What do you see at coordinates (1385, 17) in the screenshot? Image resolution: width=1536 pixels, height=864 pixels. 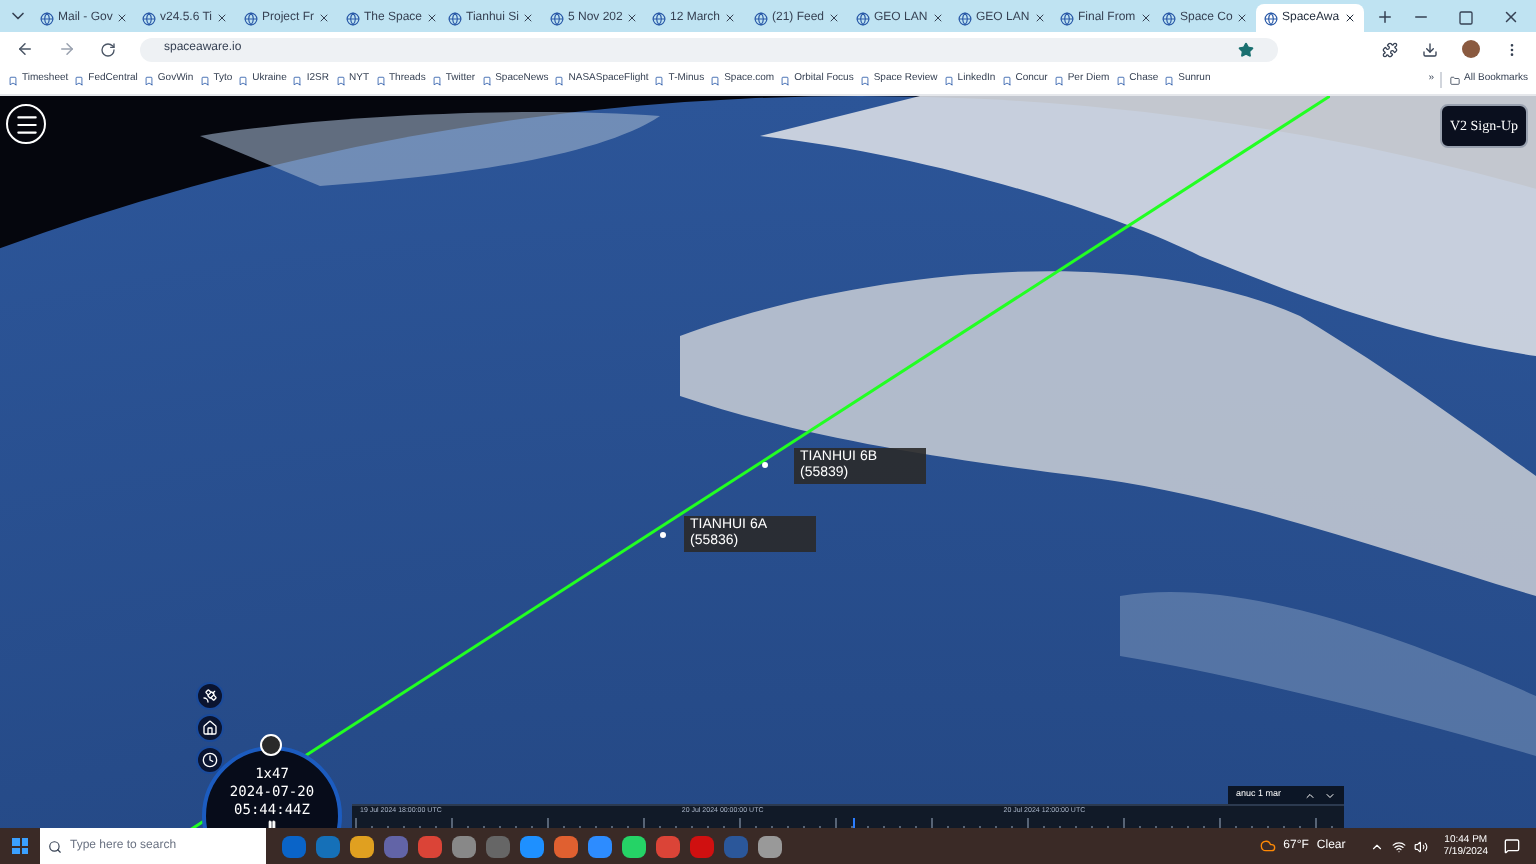 I see `new-tab-icon` at bounding box center [1385, 17].